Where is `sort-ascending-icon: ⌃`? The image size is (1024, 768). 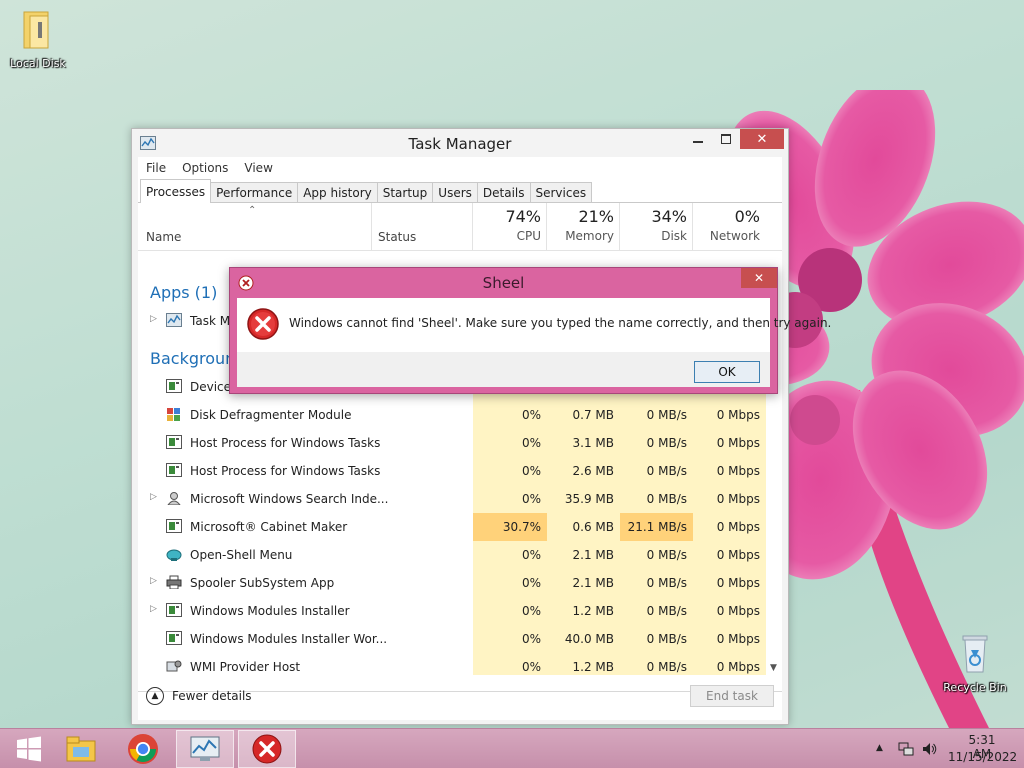 sort-ascending-icon: ⌃ is located at coordinates (252, 210).